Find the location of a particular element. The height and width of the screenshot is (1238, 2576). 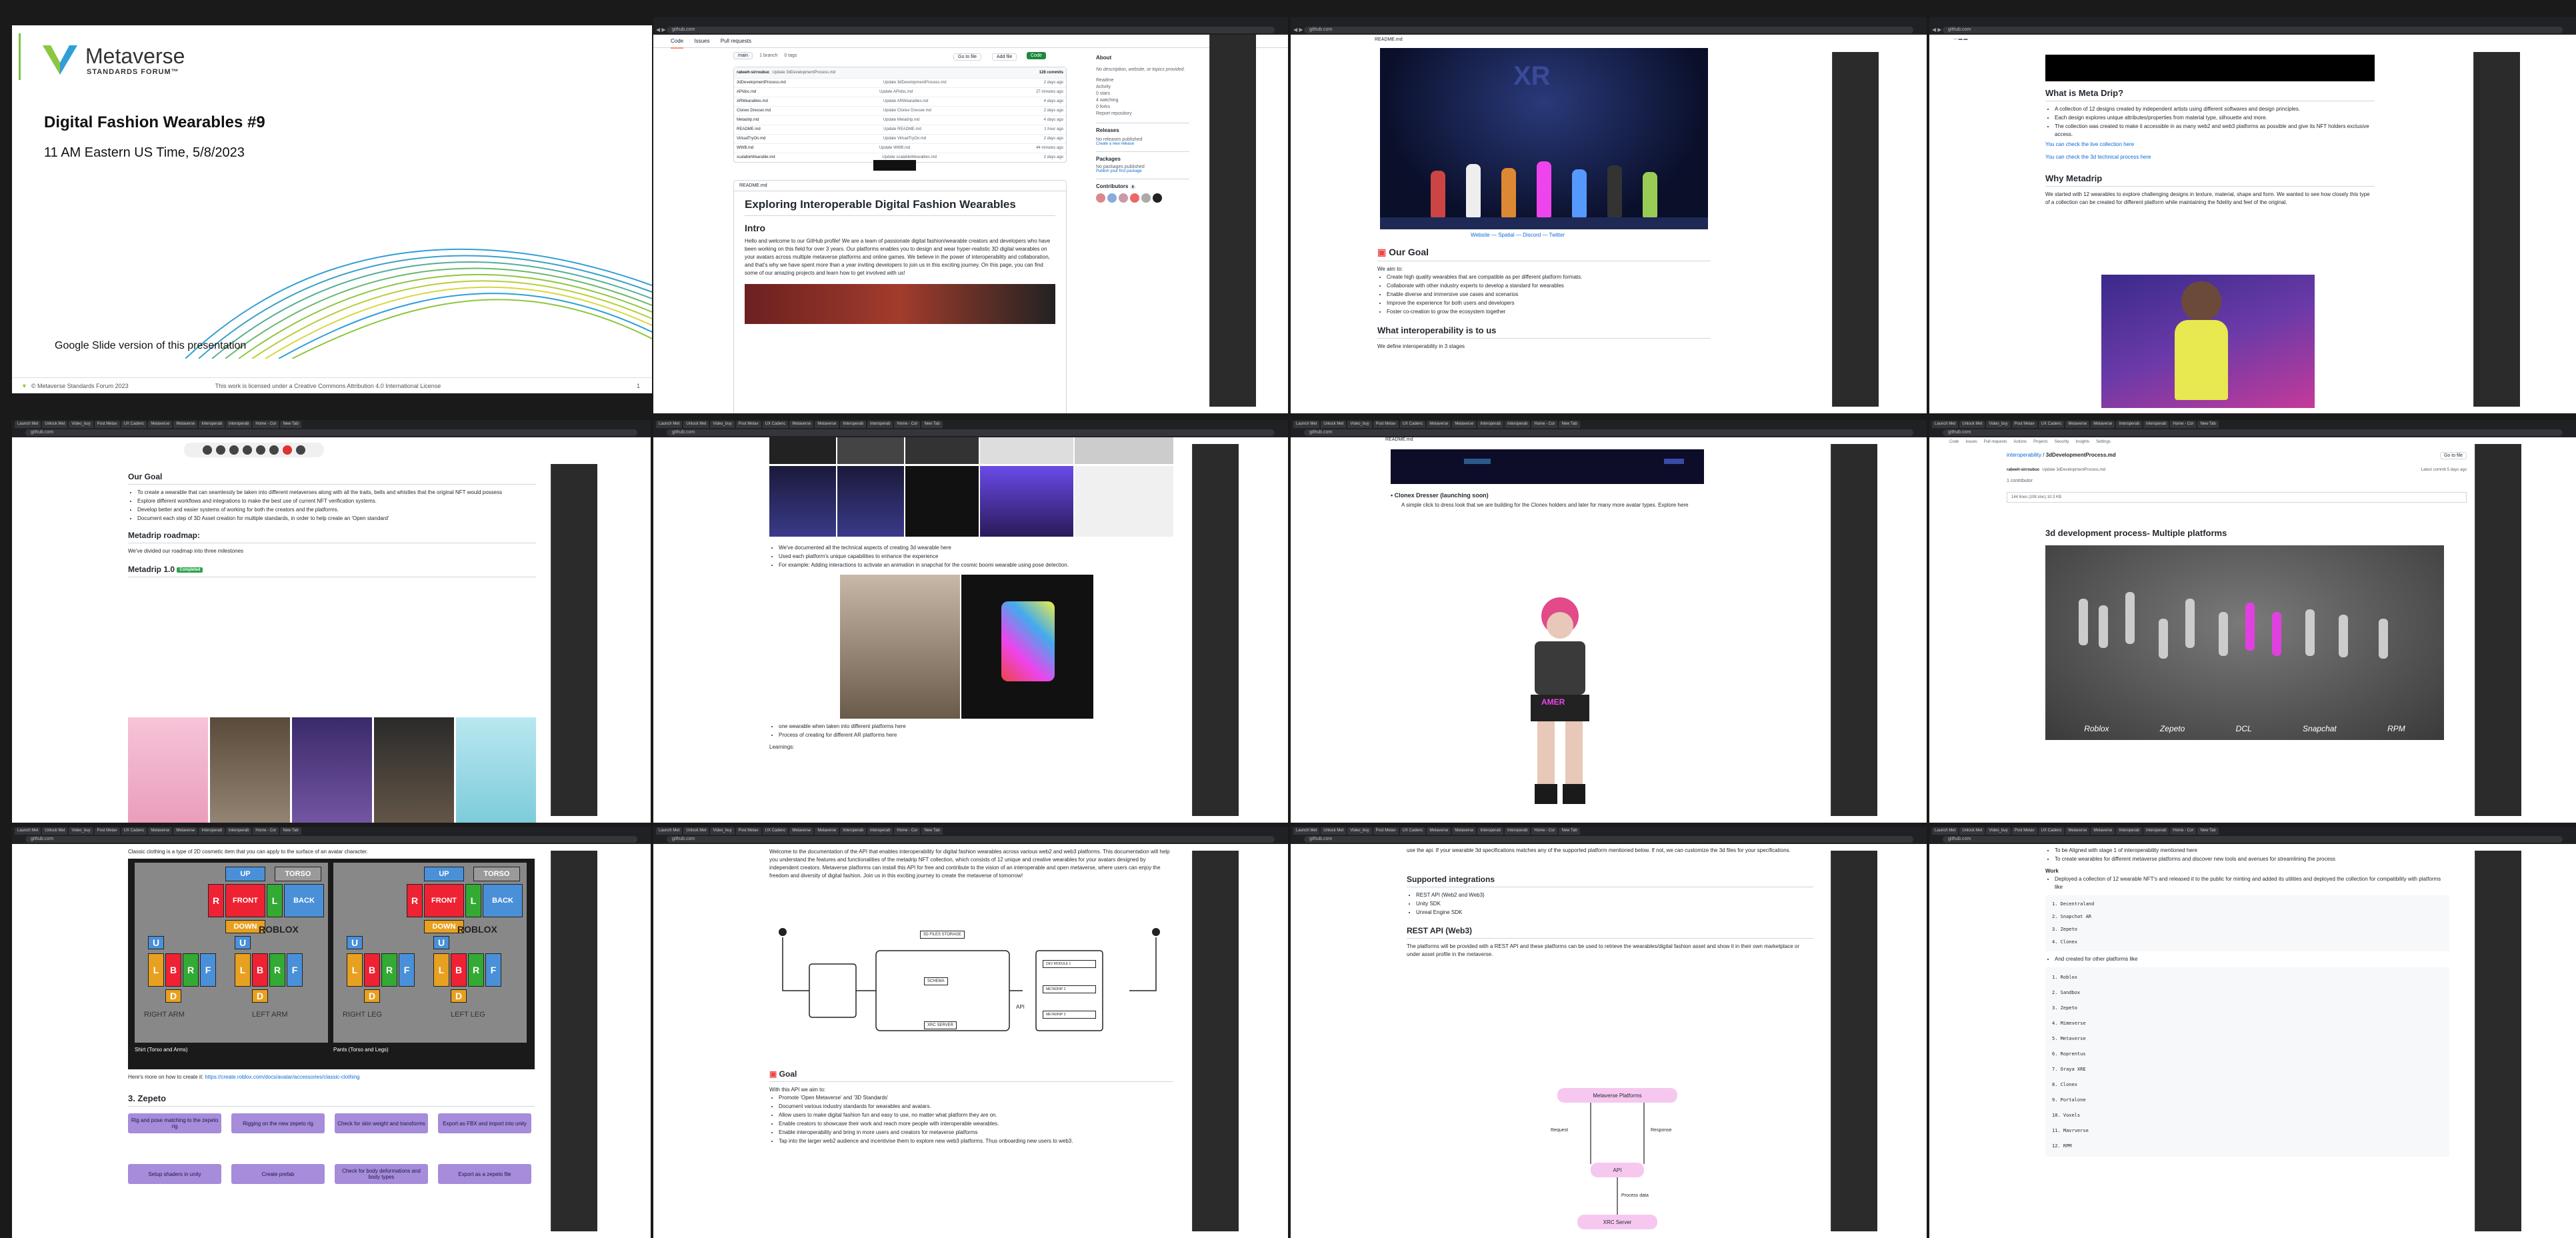

table-row: Metadrip.md Update Metadrip.md 4 days ago is located at coordinates (900, 120).